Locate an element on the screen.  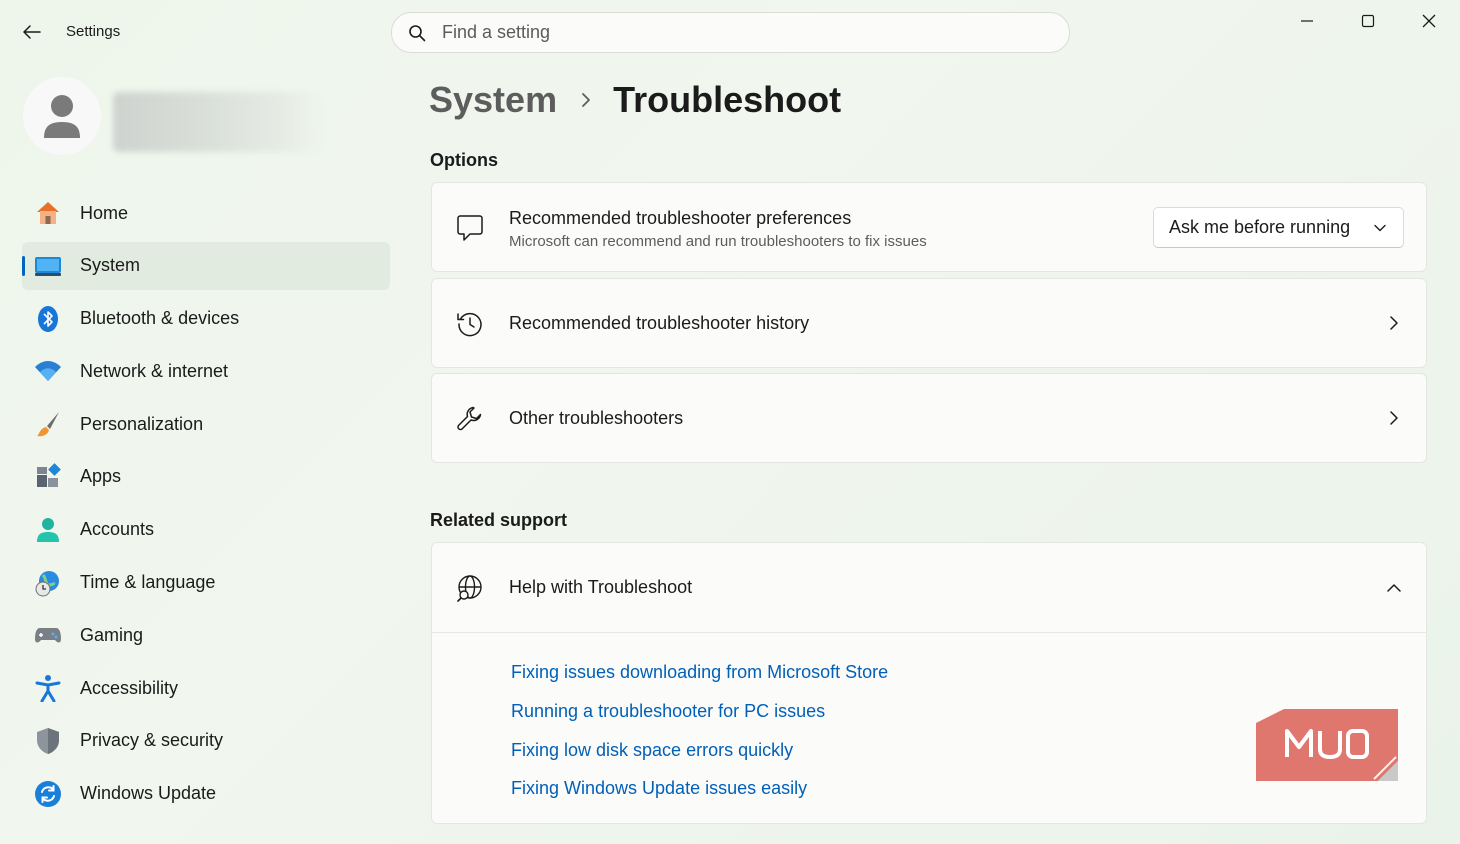
account-icon is located at coordinates (48, 530).